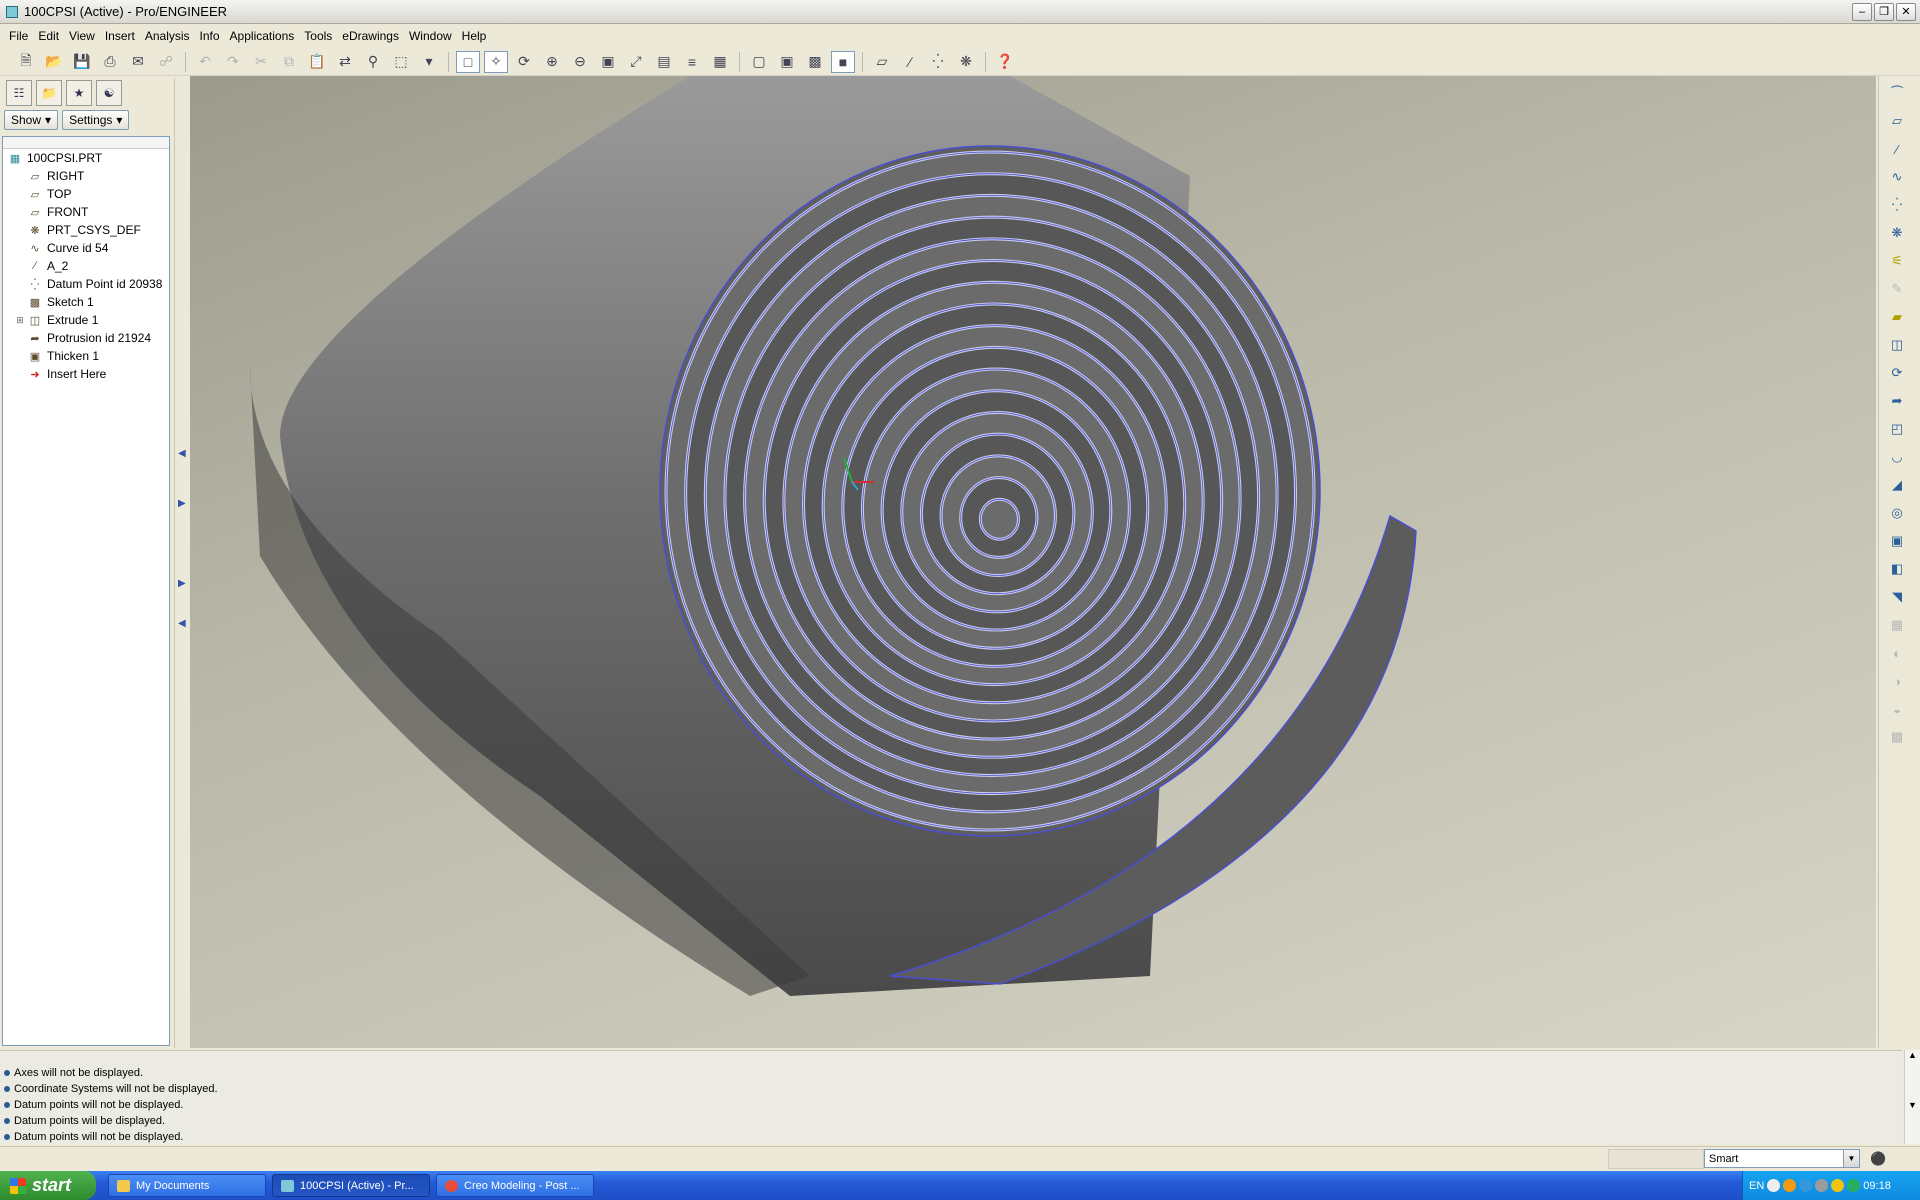  What do you see at coordinates (1822, 1185) in the screenshot?
I see `update-icon` at bounding box center [1822, 1185].